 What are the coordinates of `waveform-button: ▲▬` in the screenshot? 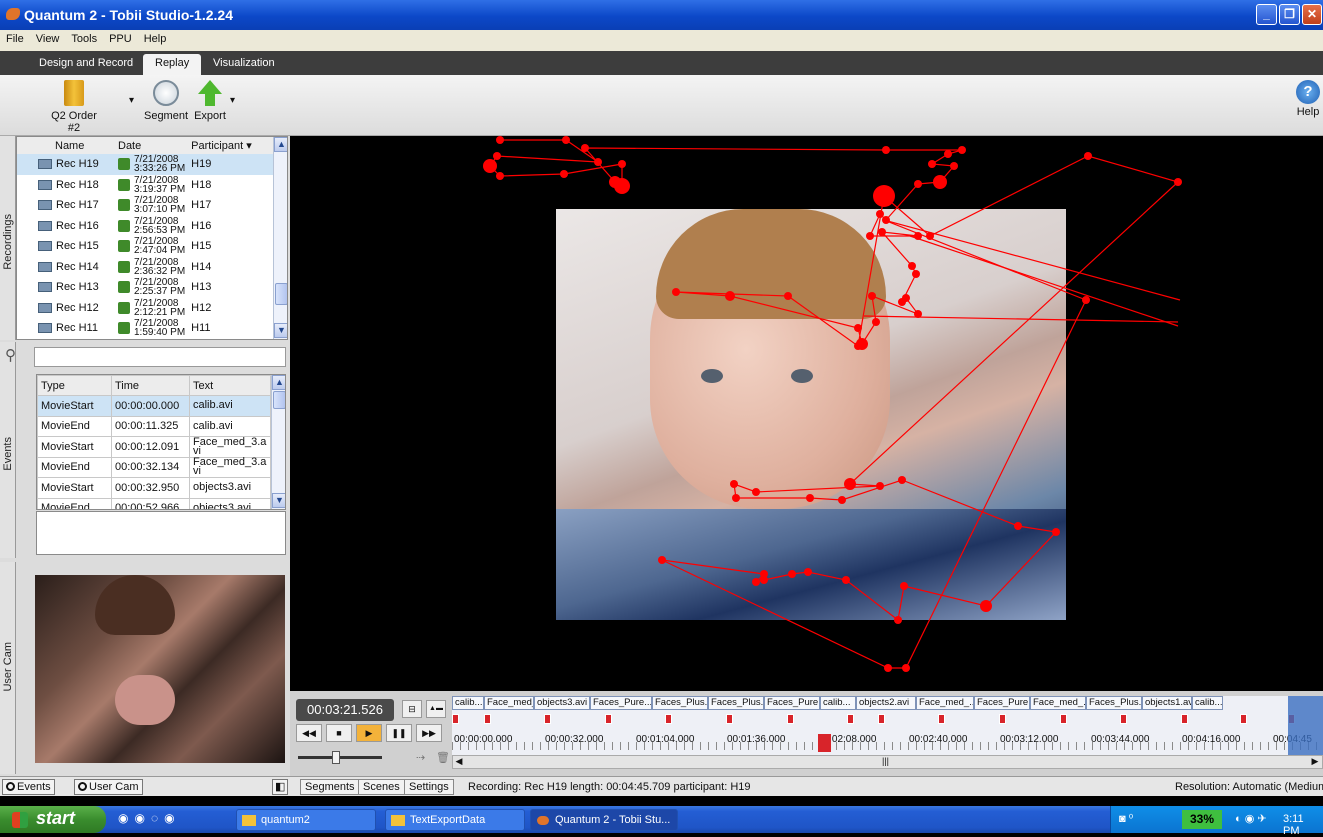 It's located at (436, 709).